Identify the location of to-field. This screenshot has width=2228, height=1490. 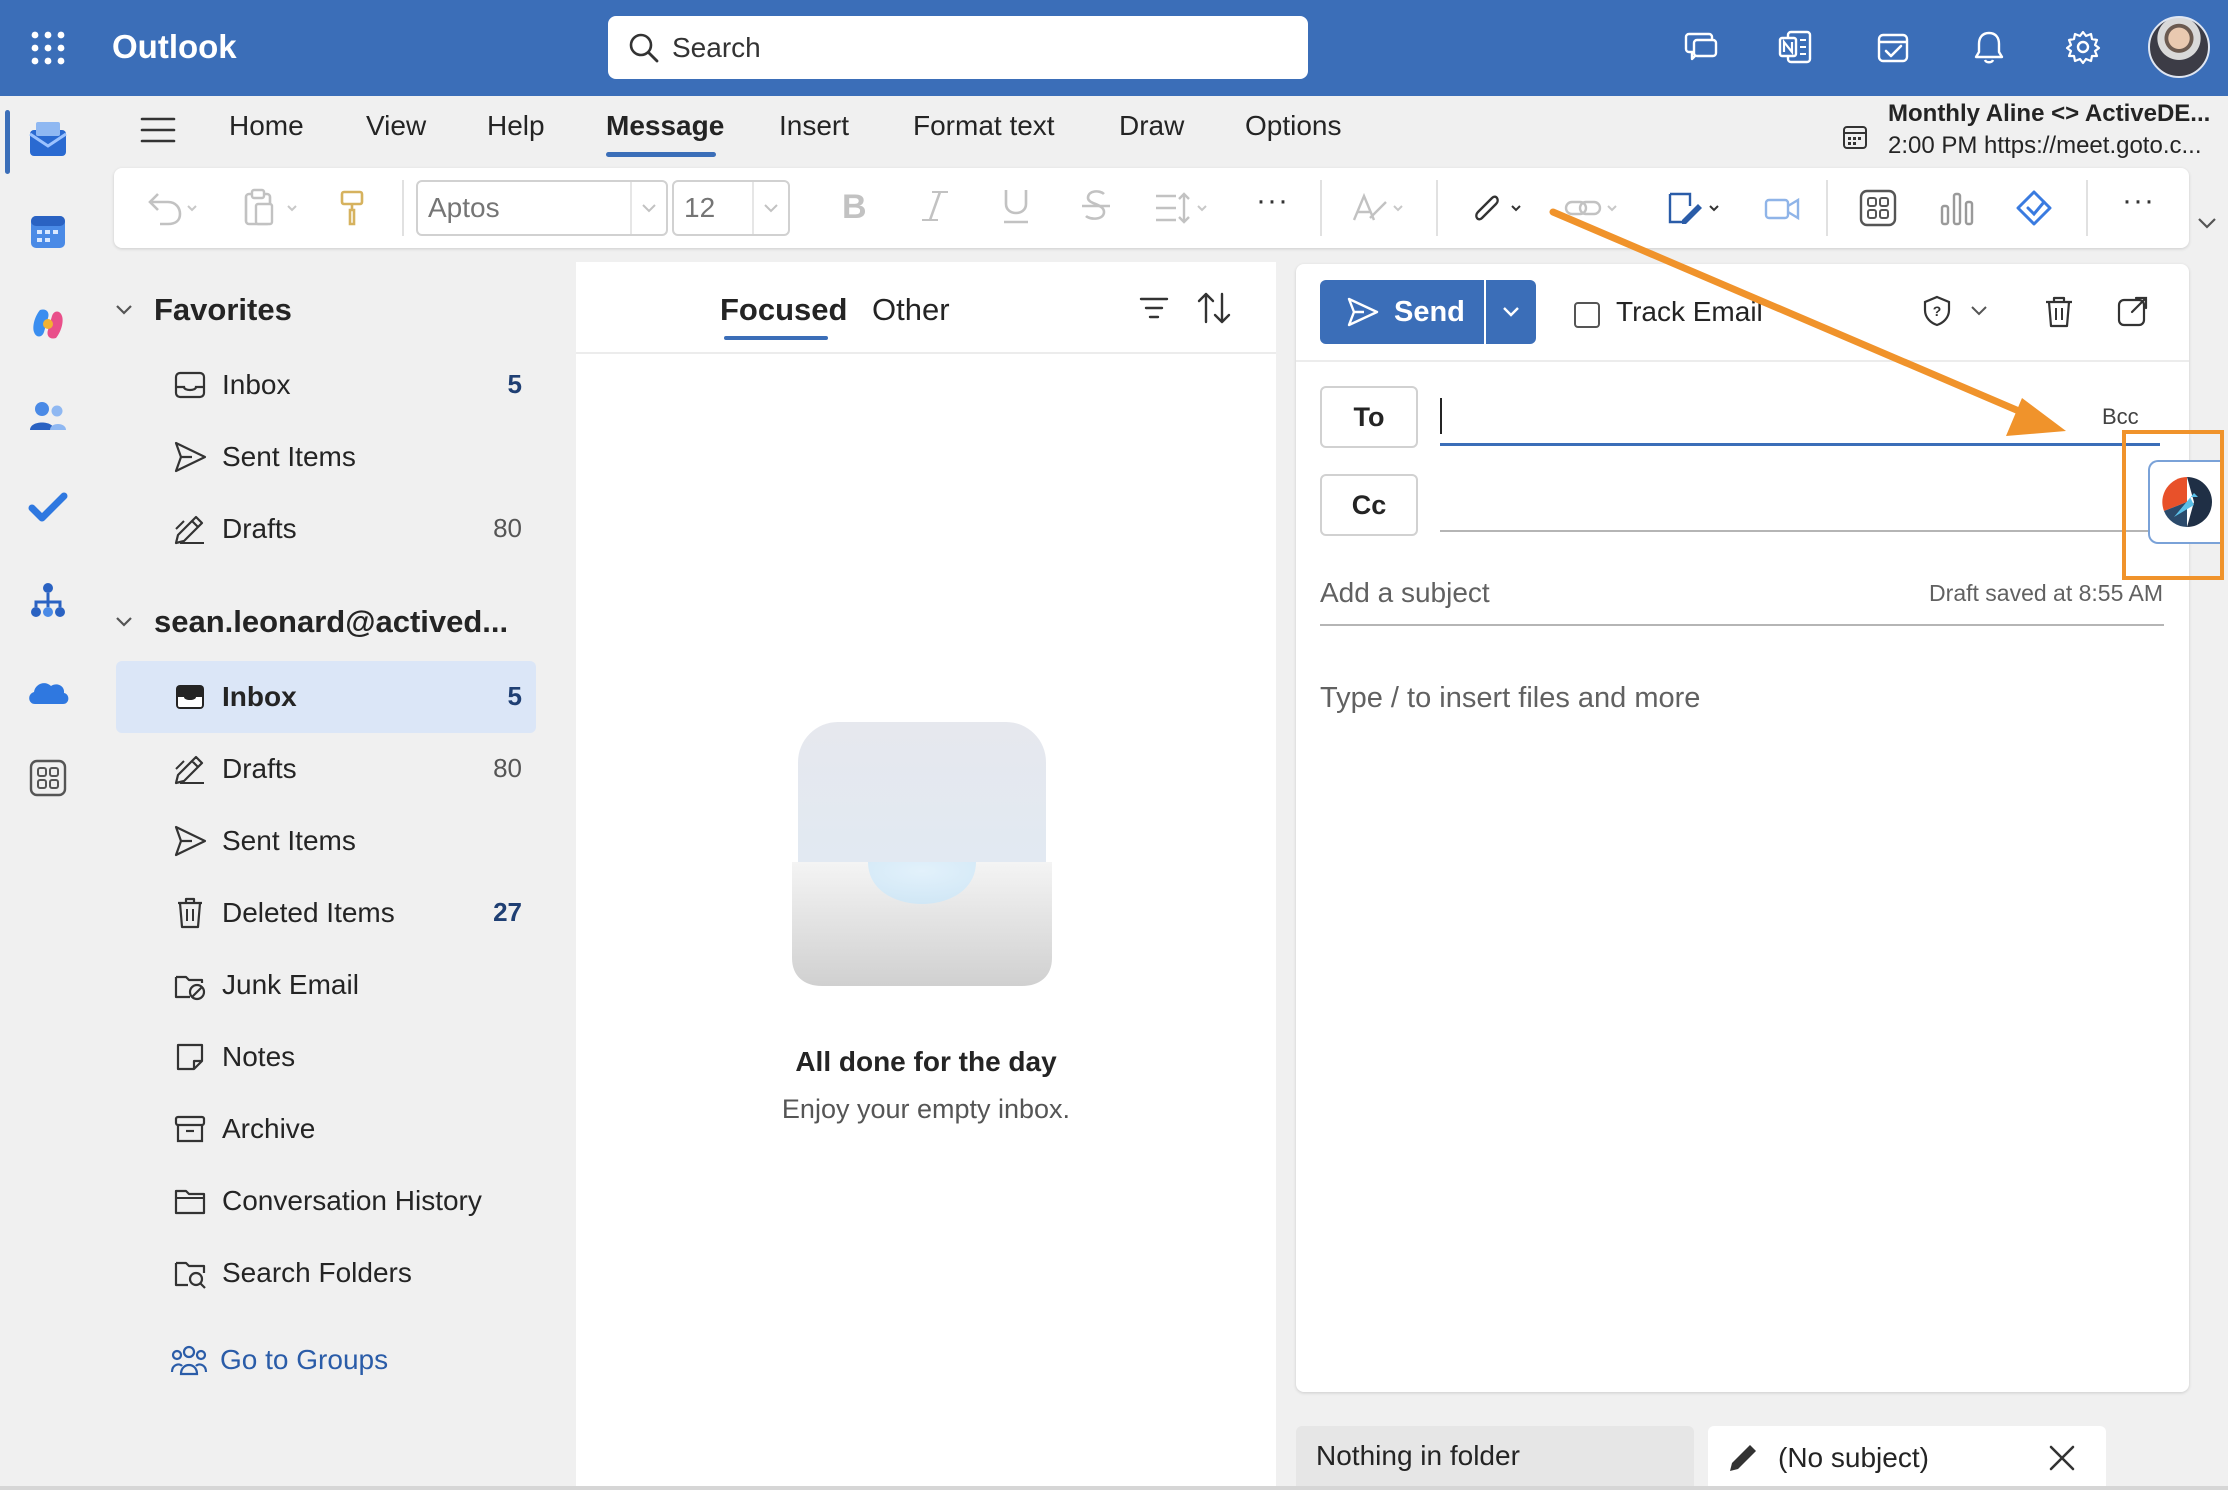
(1800, 418).